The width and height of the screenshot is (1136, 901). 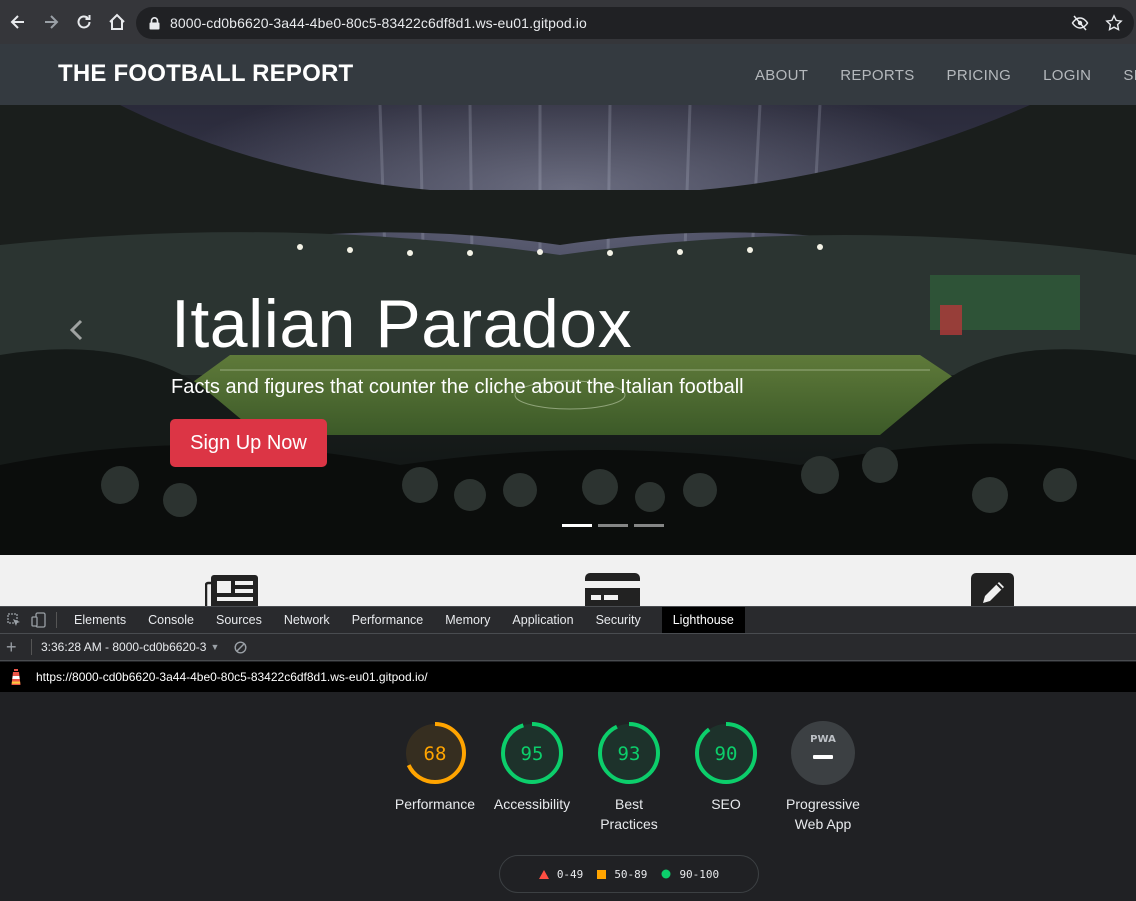 I want to click on legend-average: 50-89, so click(x=622, y=874).